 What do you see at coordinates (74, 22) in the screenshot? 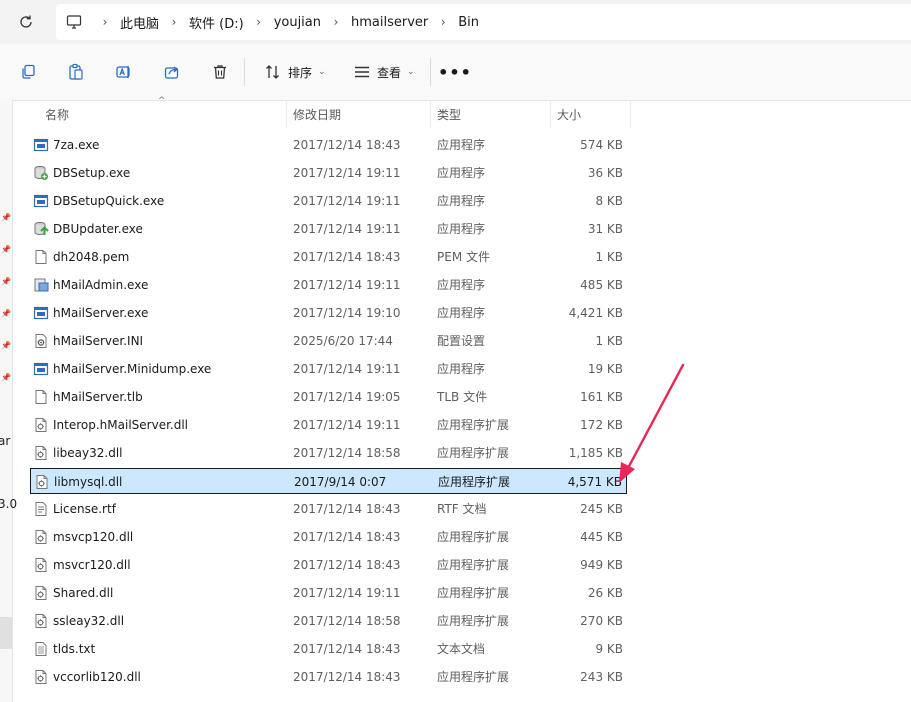
I see `this-pc-button` at bounding box center [74, 22].